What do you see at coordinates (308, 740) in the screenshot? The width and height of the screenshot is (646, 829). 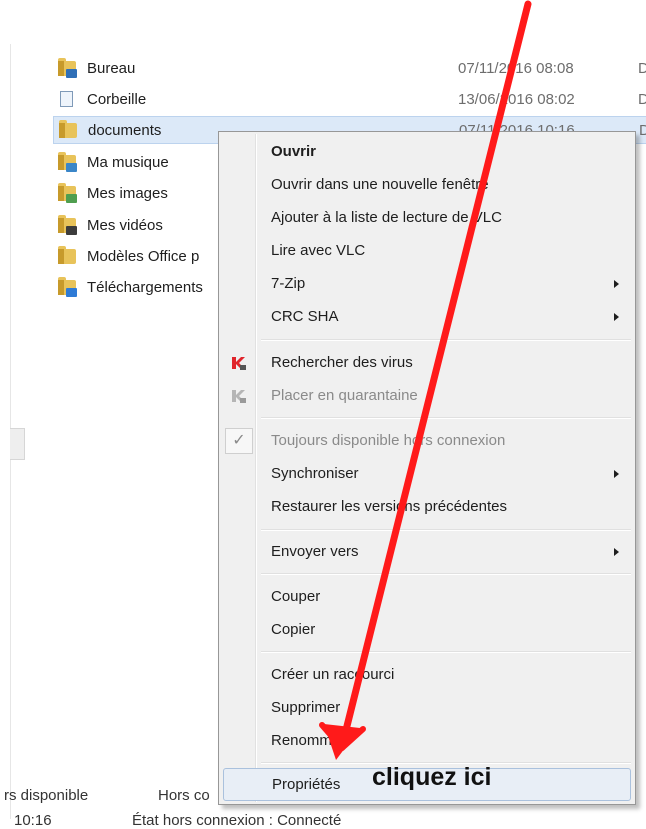 I see `menu-item-label: Renommer` at bounding box center [308, 740].